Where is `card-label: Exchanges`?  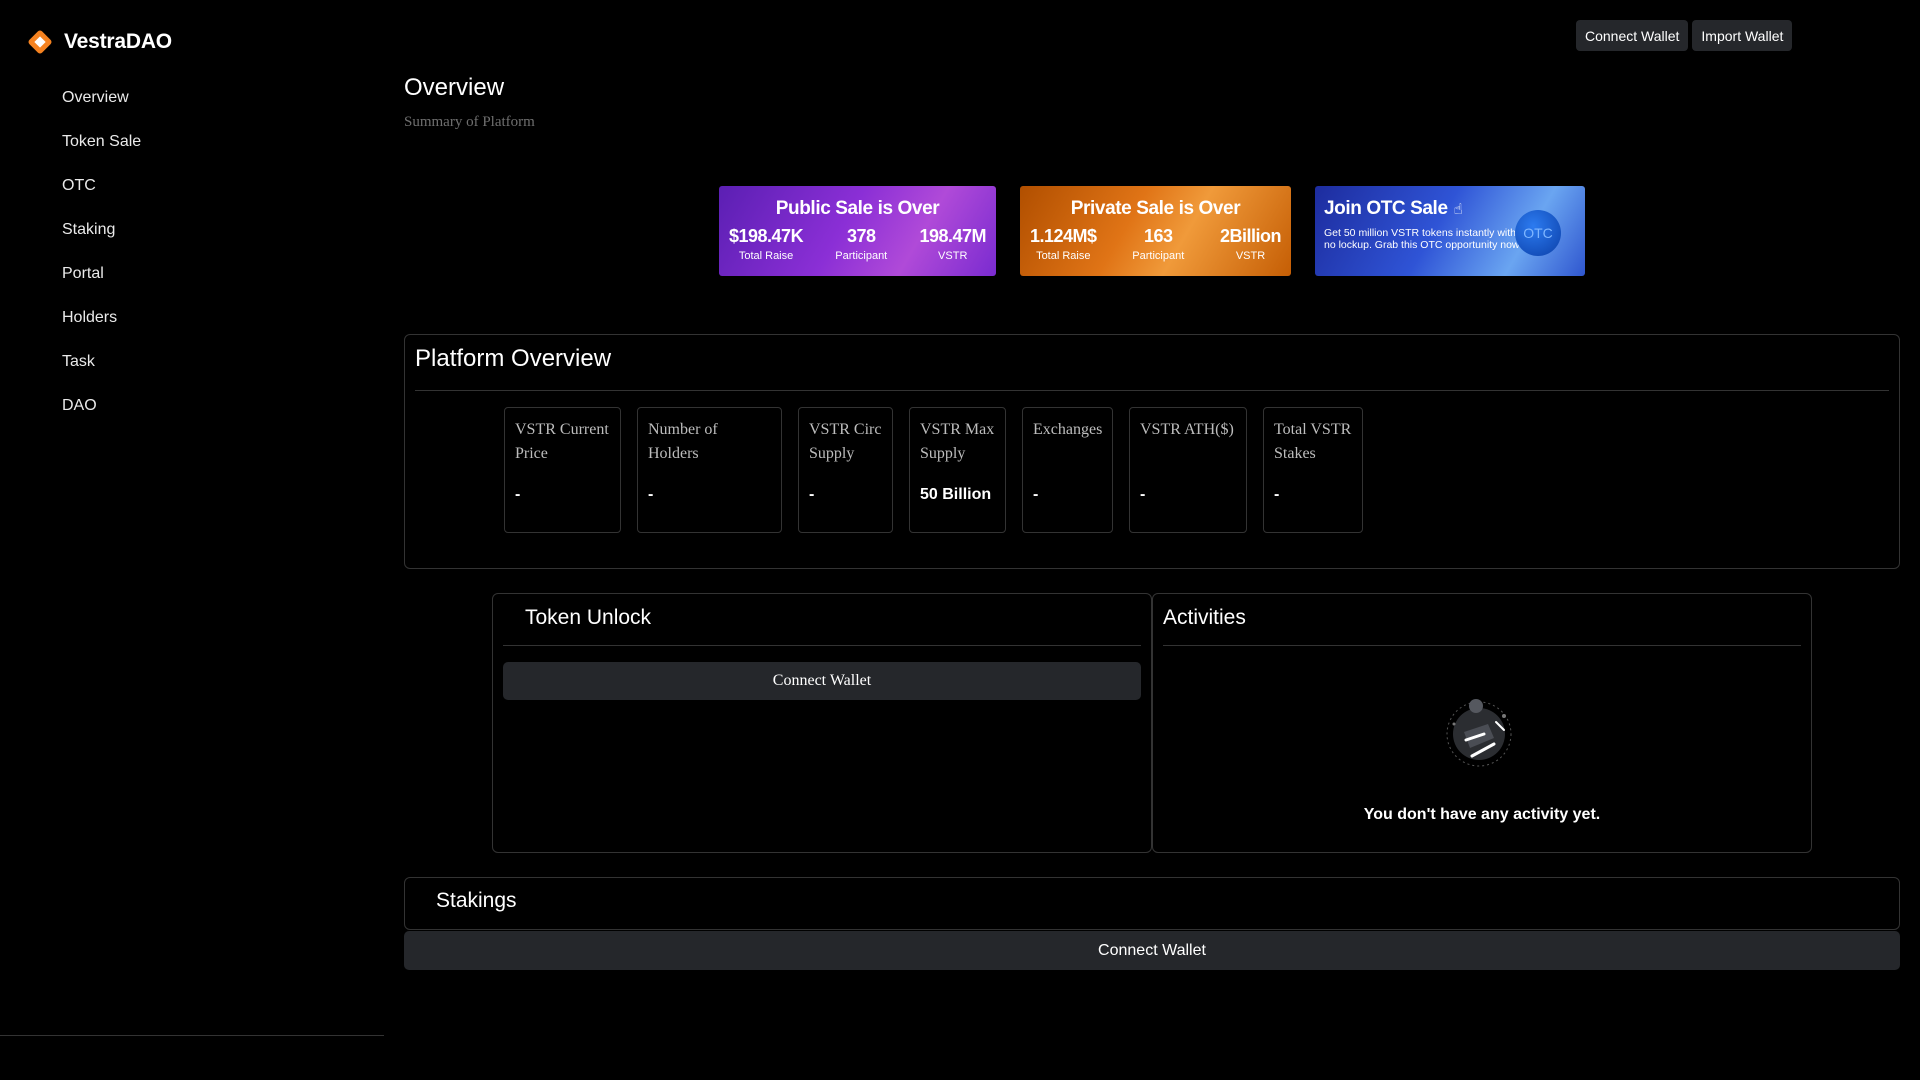
card-label: Exchanges is located at coordinates (1068, 429).